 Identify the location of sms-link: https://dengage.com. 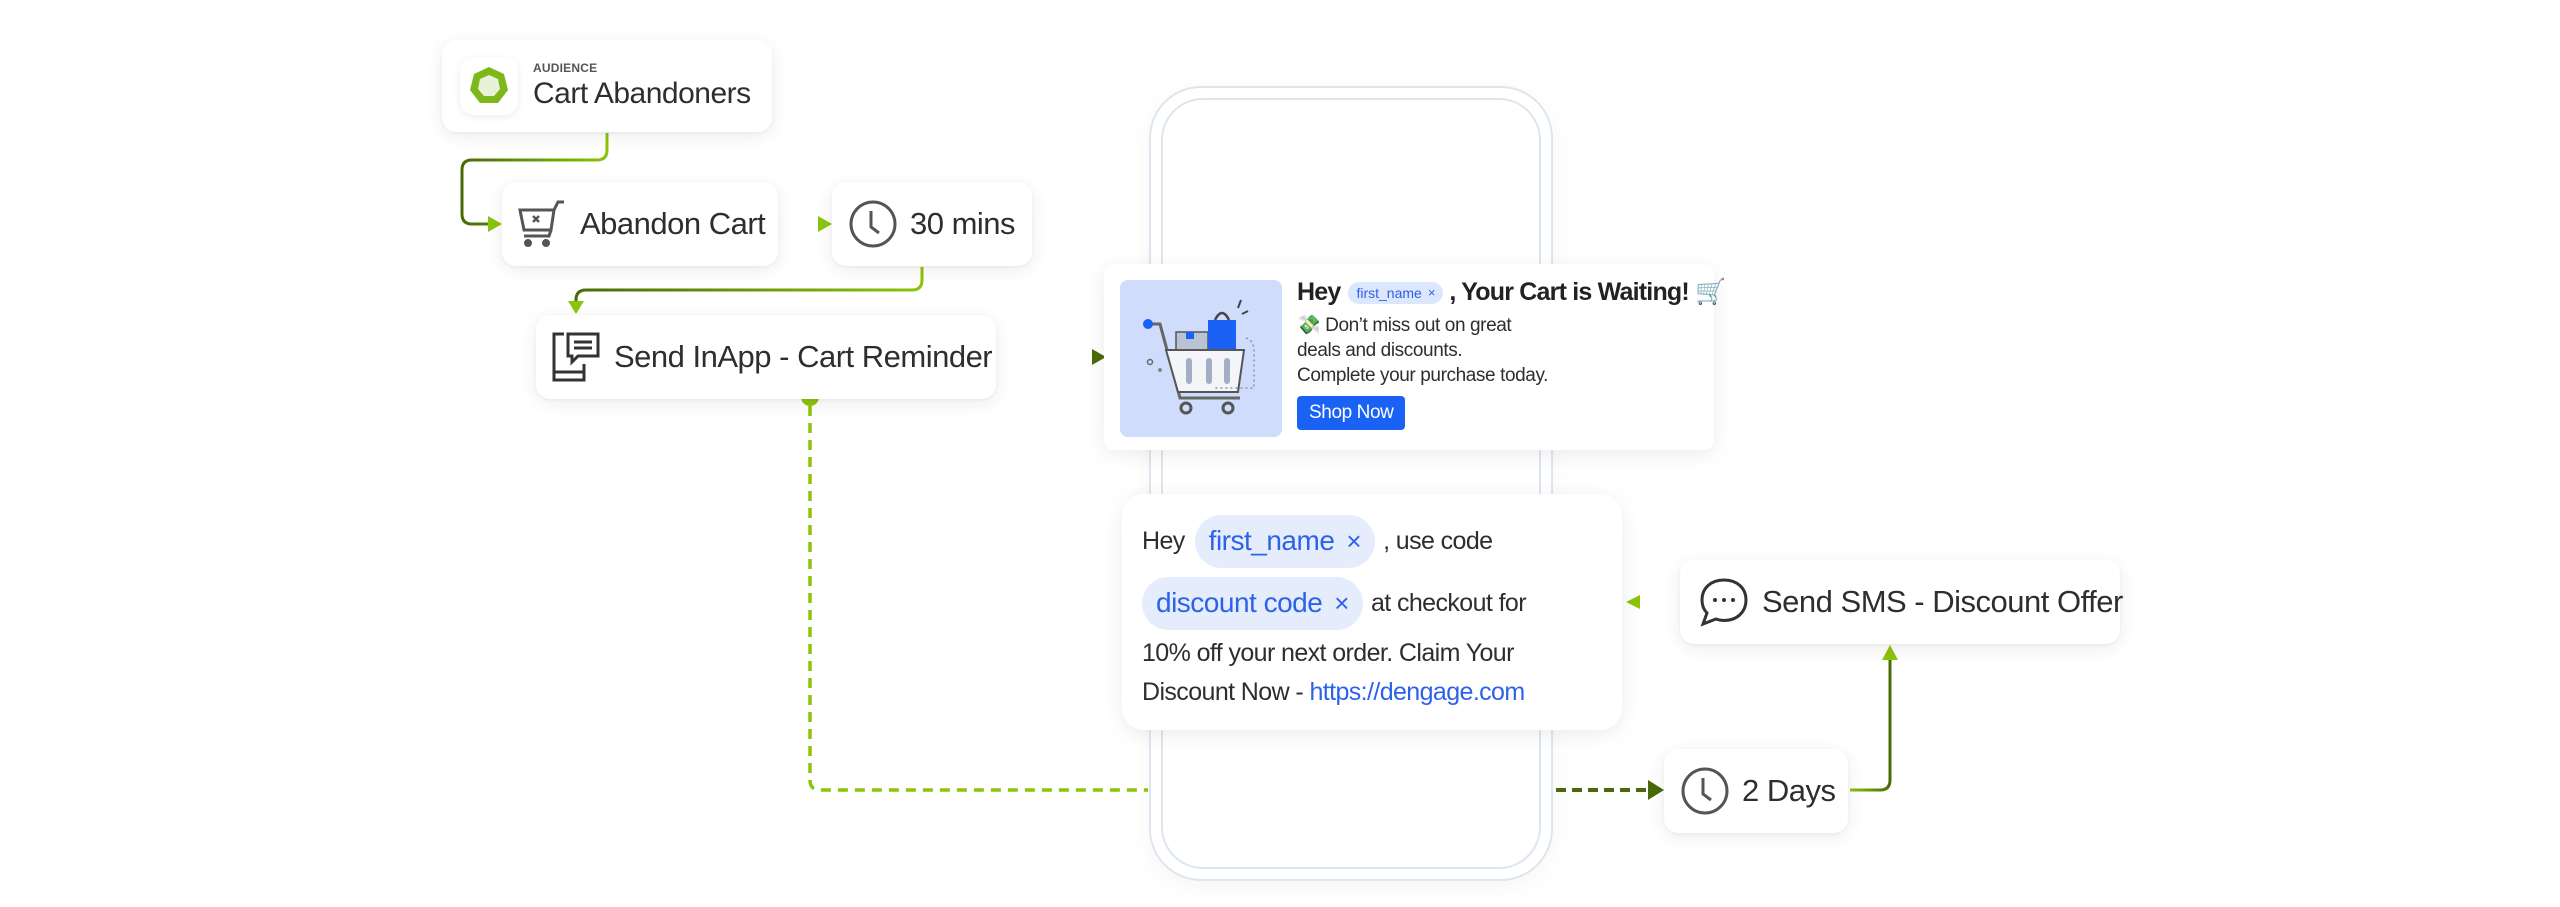
(1417, 692).